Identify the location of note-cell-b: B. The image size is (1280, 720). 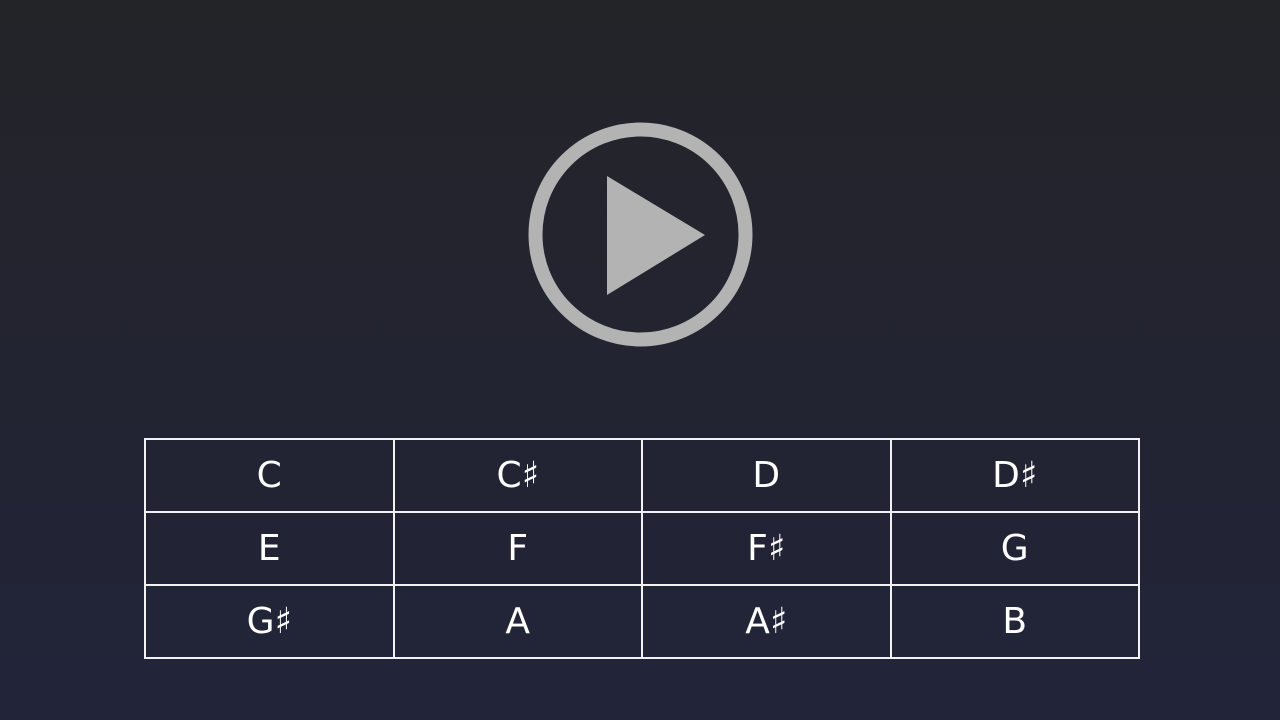
(1014, 621).